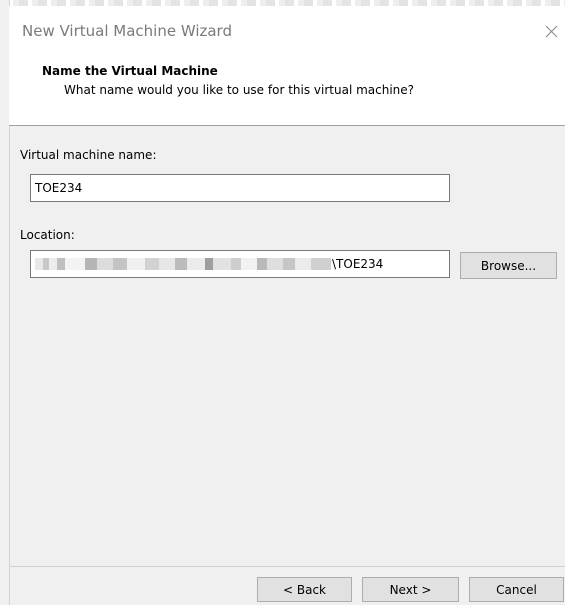  I want to click on wizard-footer: < Back Next > Cancel, so click(287, 585).